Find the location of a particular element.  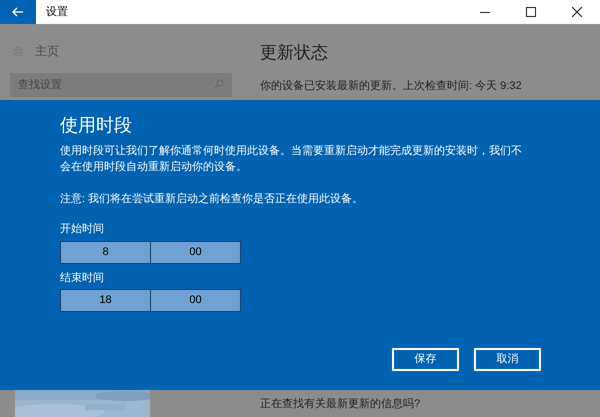

close-icon is located at coordinates (577, 12).